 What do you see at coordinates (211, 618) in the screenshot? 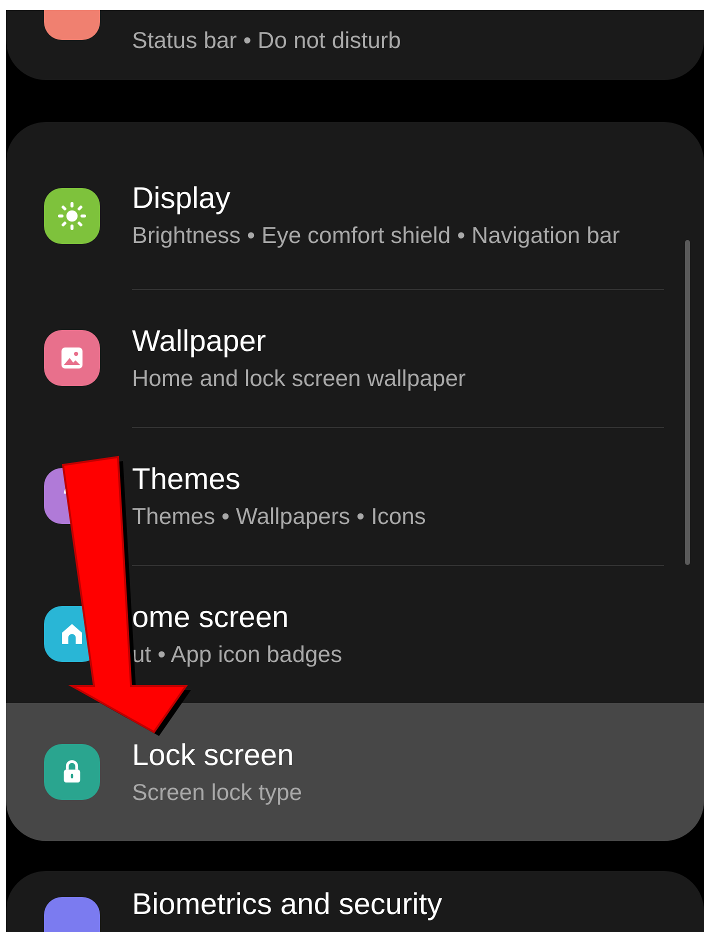
I see `setting-title: ome screen` at bounding box center [211, 618].